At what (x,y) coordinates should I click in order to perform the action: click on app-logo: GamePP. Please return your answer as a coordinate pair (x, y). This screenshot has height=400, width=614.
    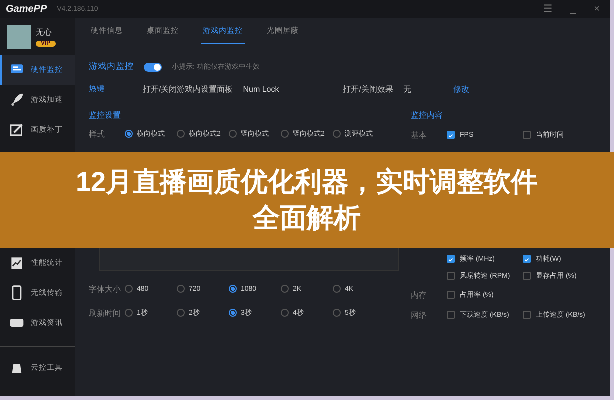
    Looking at the image, I should click on (27, 9).